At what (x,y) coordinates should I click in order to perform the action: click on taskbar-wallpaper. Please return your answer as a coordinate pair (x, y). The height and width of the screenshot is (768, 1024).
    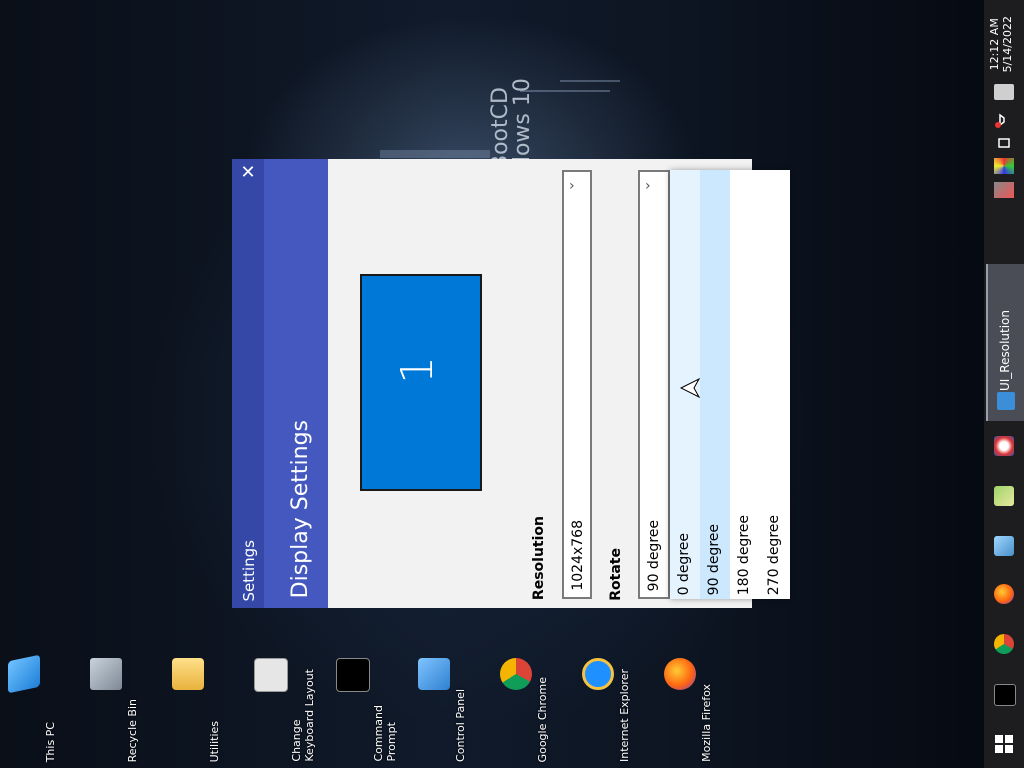
    Looking at the image, I should click on (1004, 546).